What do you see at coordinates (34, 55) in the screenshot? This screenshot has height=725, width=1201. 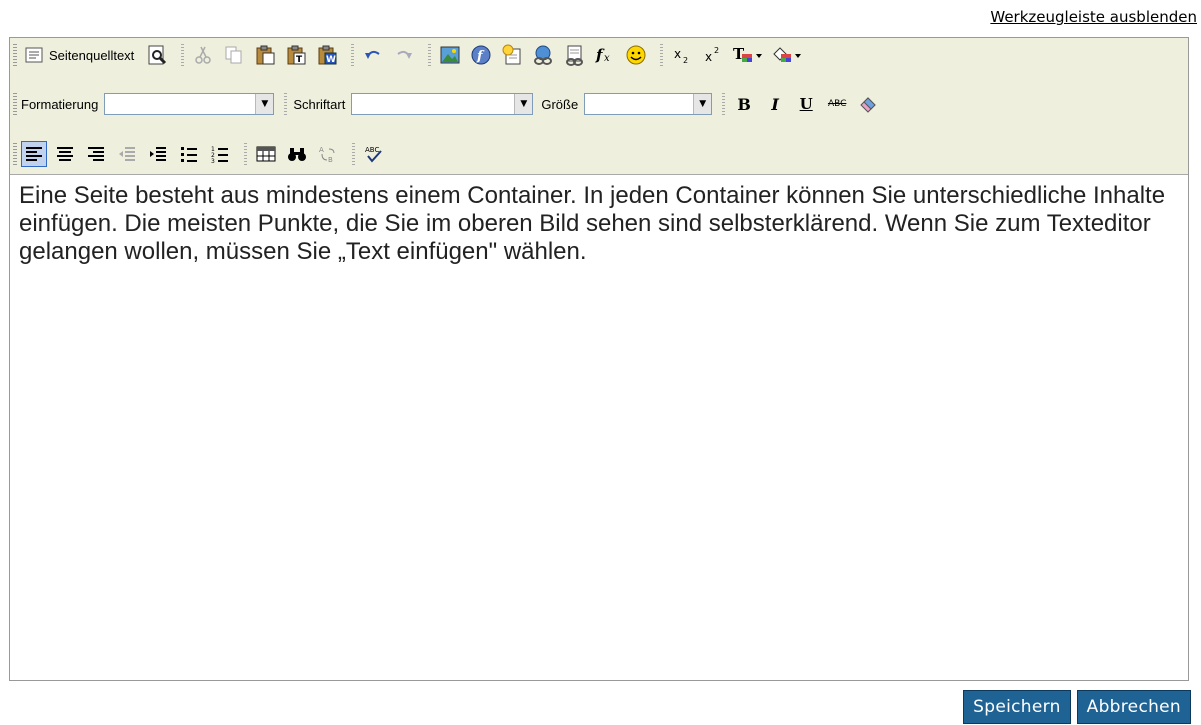 I see `source-icon` at bounding box center [34, 55].